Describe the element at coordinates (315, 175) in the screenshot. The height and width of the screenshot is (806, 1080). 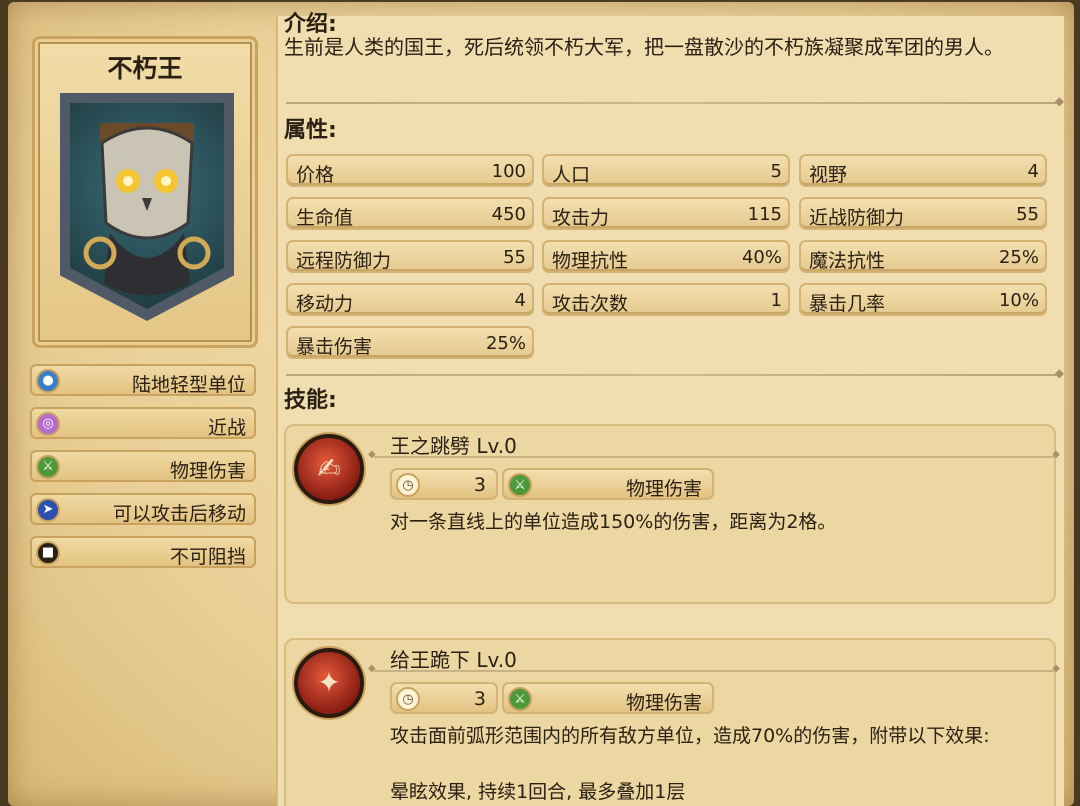
I see `stat-label: 价格` at that location.